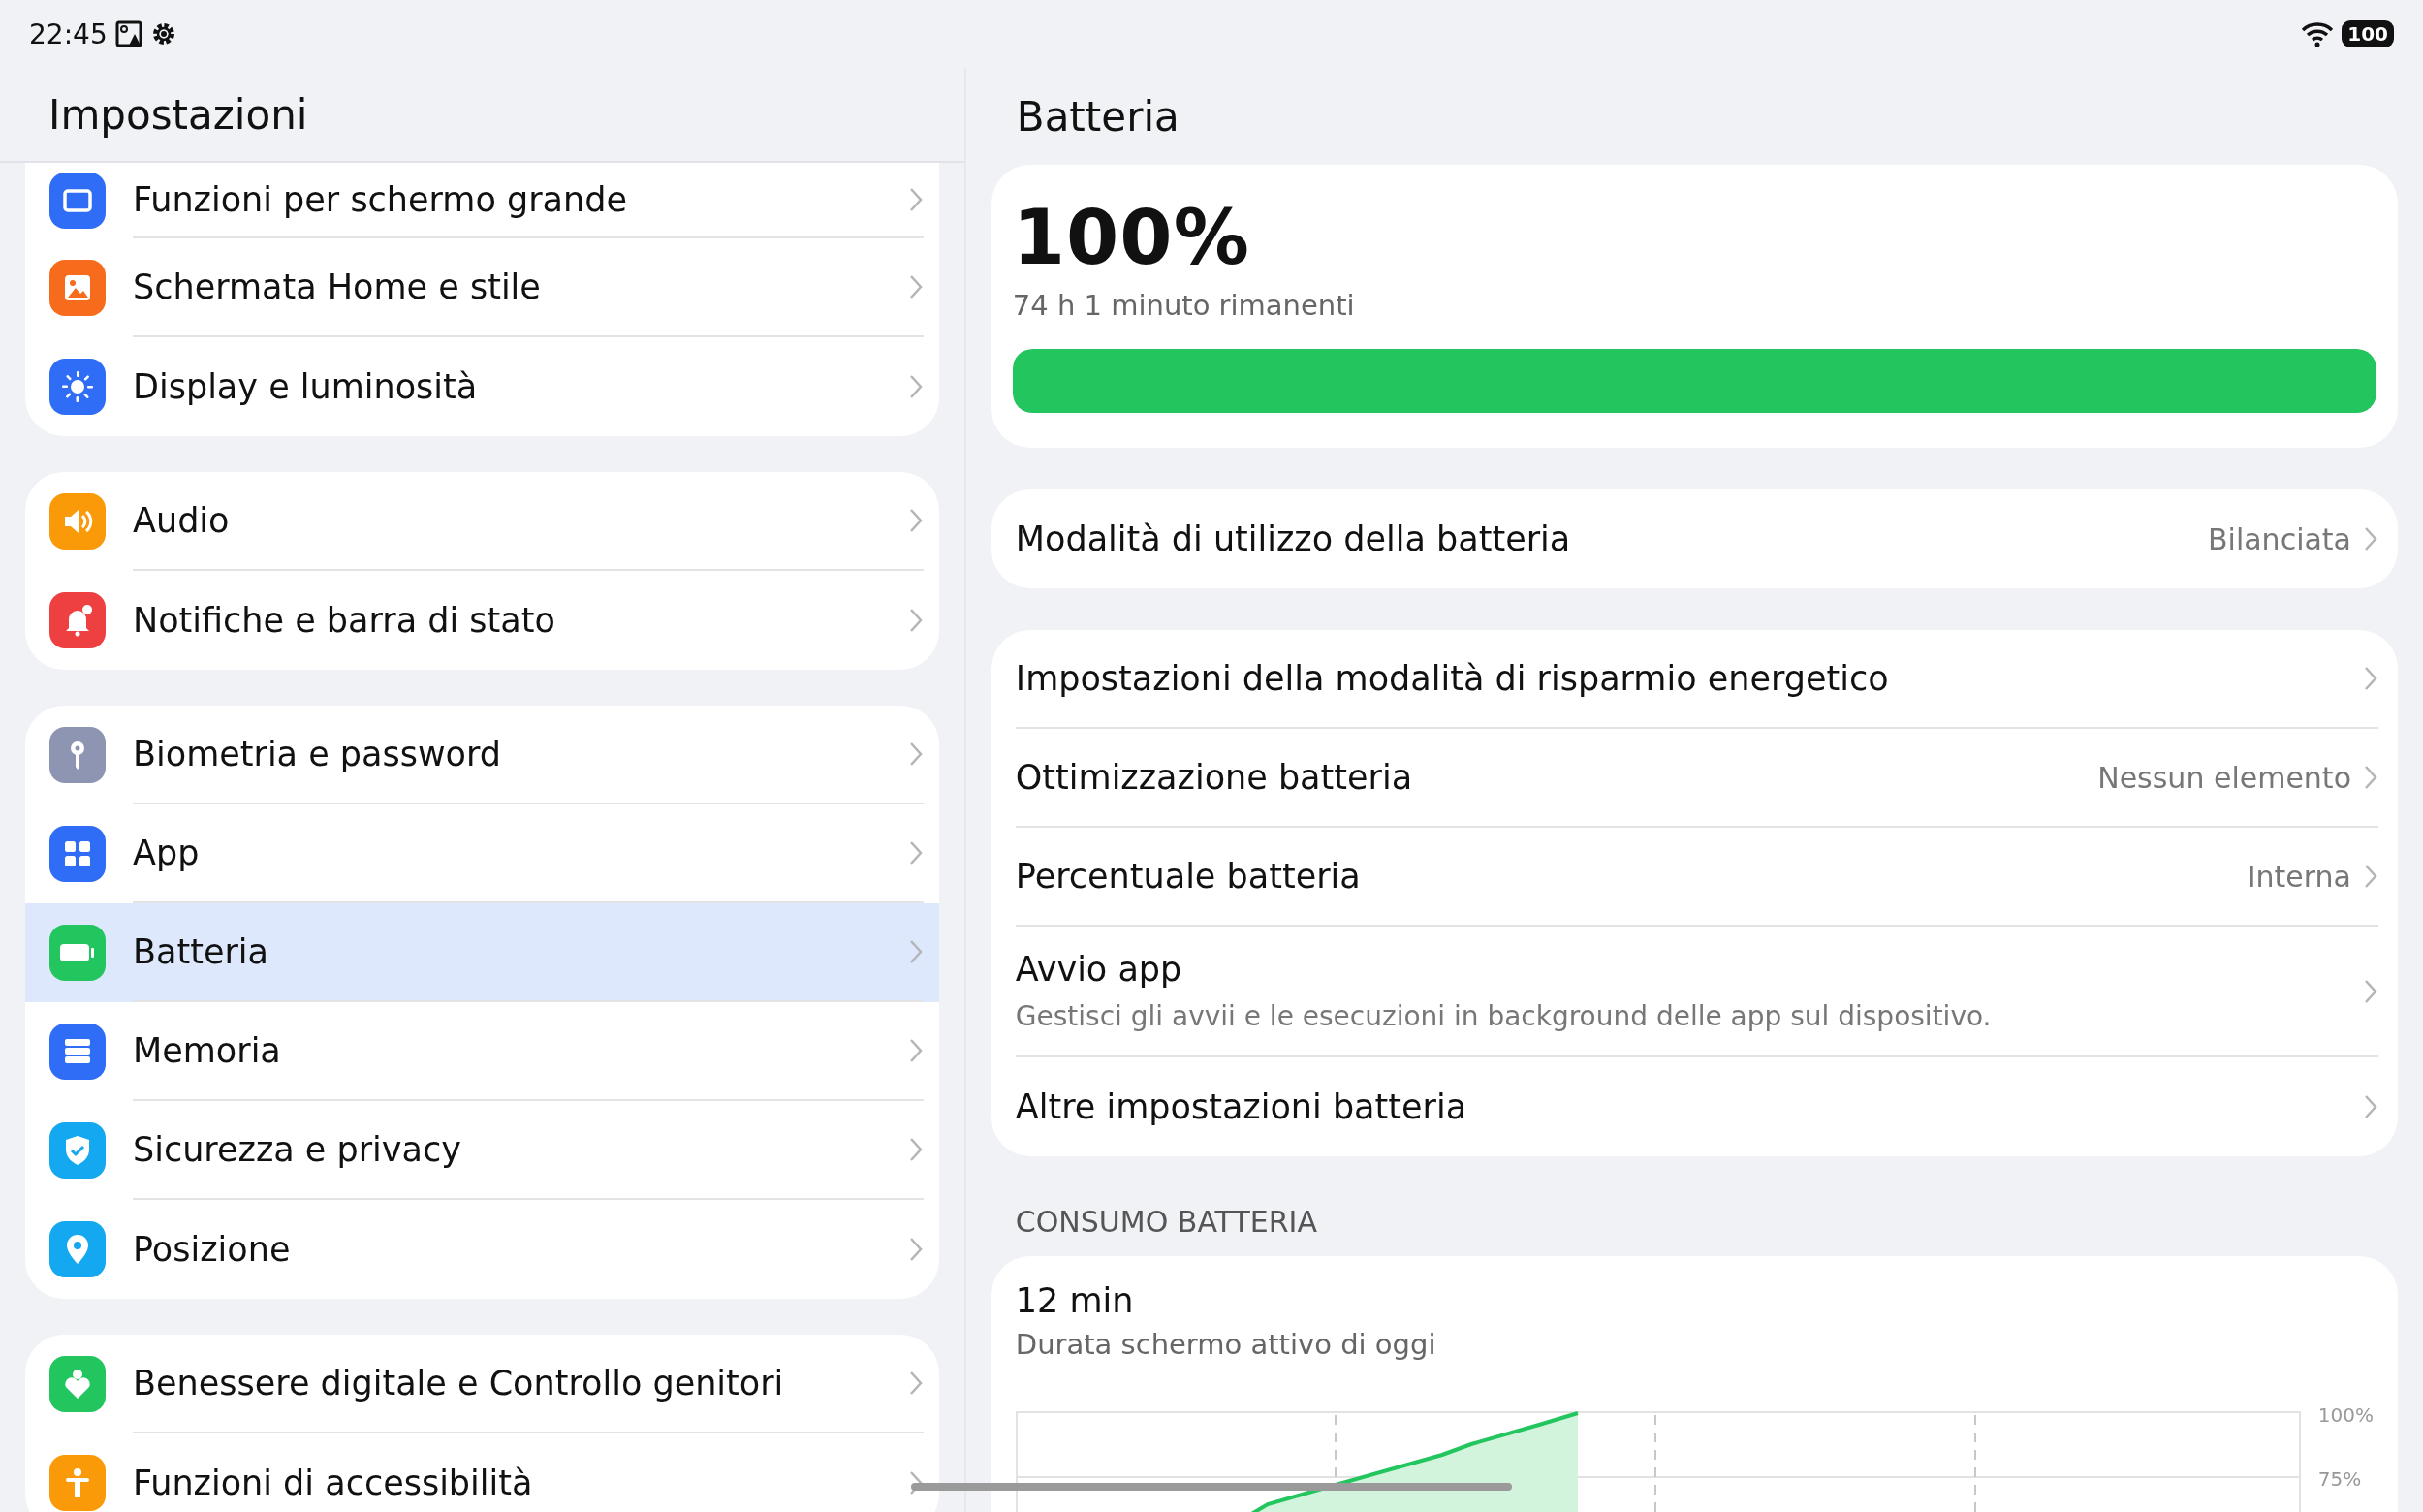 The image size is (2423, 1512). I want to click on item-label: Biometria e password, so click(317, 754).